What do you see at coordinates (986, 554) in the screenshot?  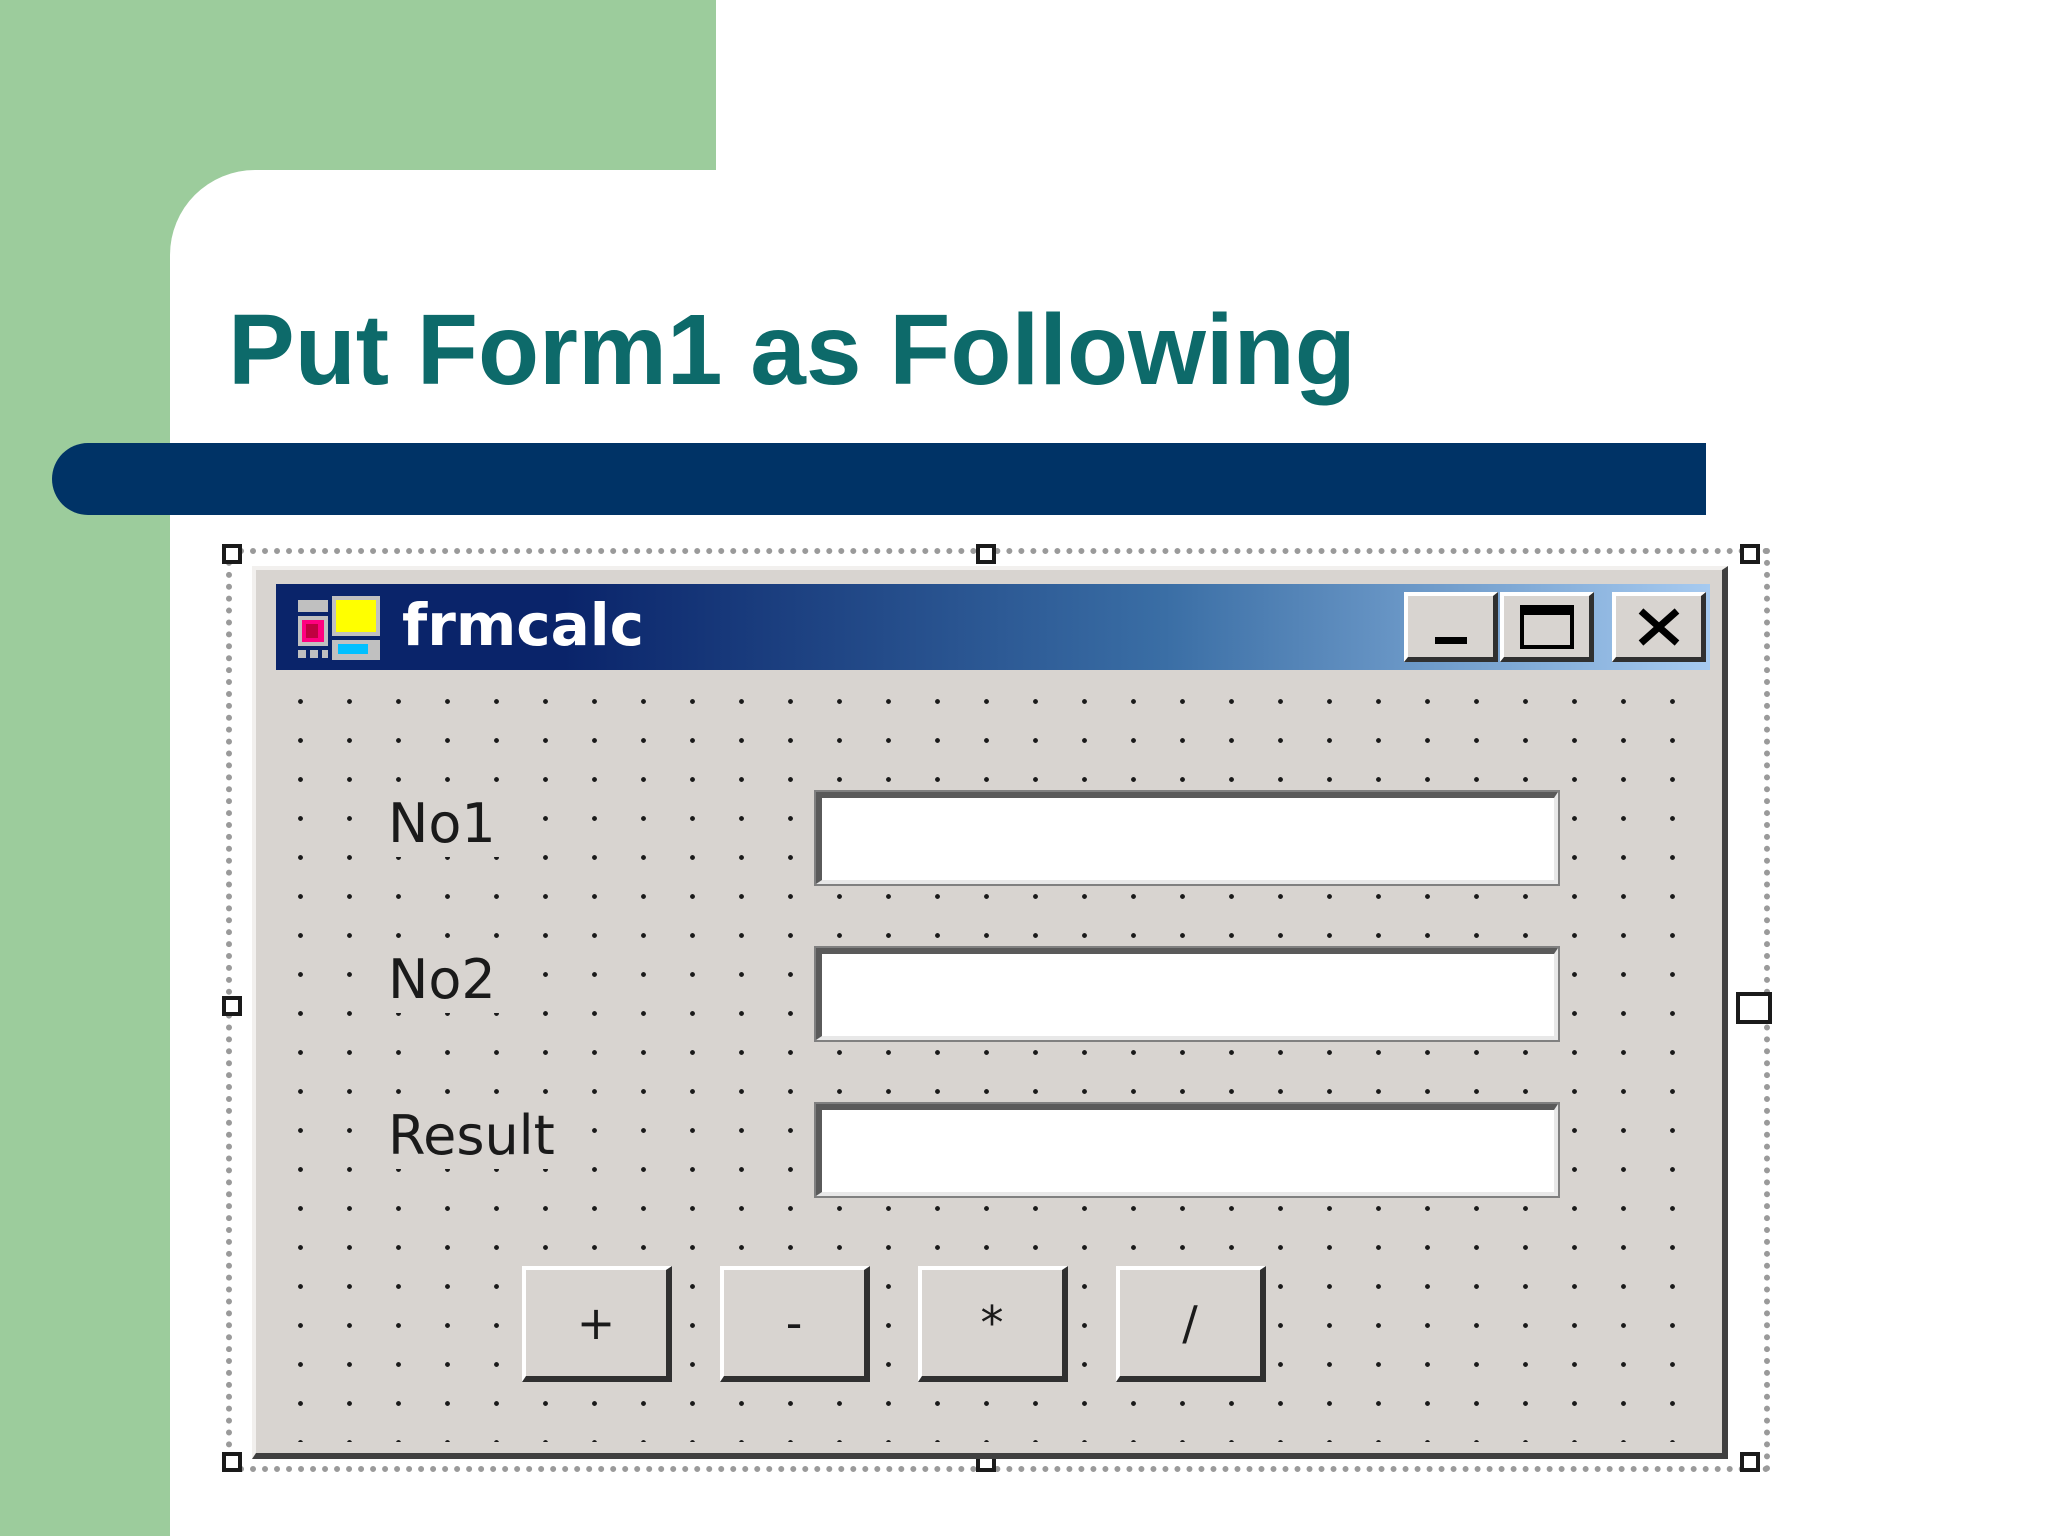 I see `resize-handle-top` at bounding box center [986, 554].